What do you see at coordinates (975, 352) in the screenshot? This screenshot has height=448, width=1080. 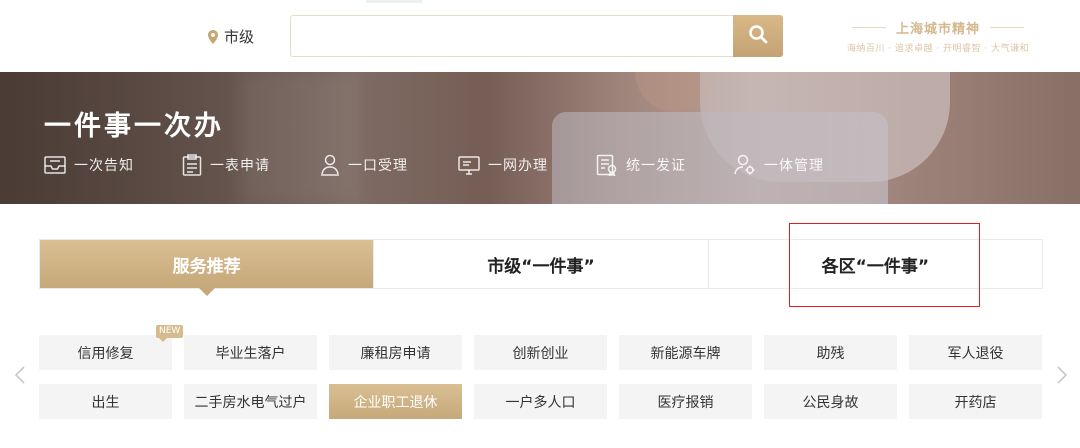 I see `service-item: 军人退役` at bounding box center [975, 352].